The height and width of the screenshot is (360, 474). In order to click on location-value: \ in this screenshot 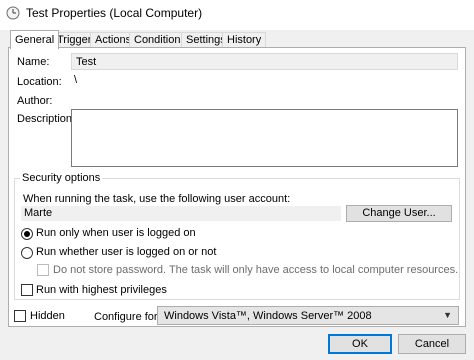, I will do `click(76, 80)`.